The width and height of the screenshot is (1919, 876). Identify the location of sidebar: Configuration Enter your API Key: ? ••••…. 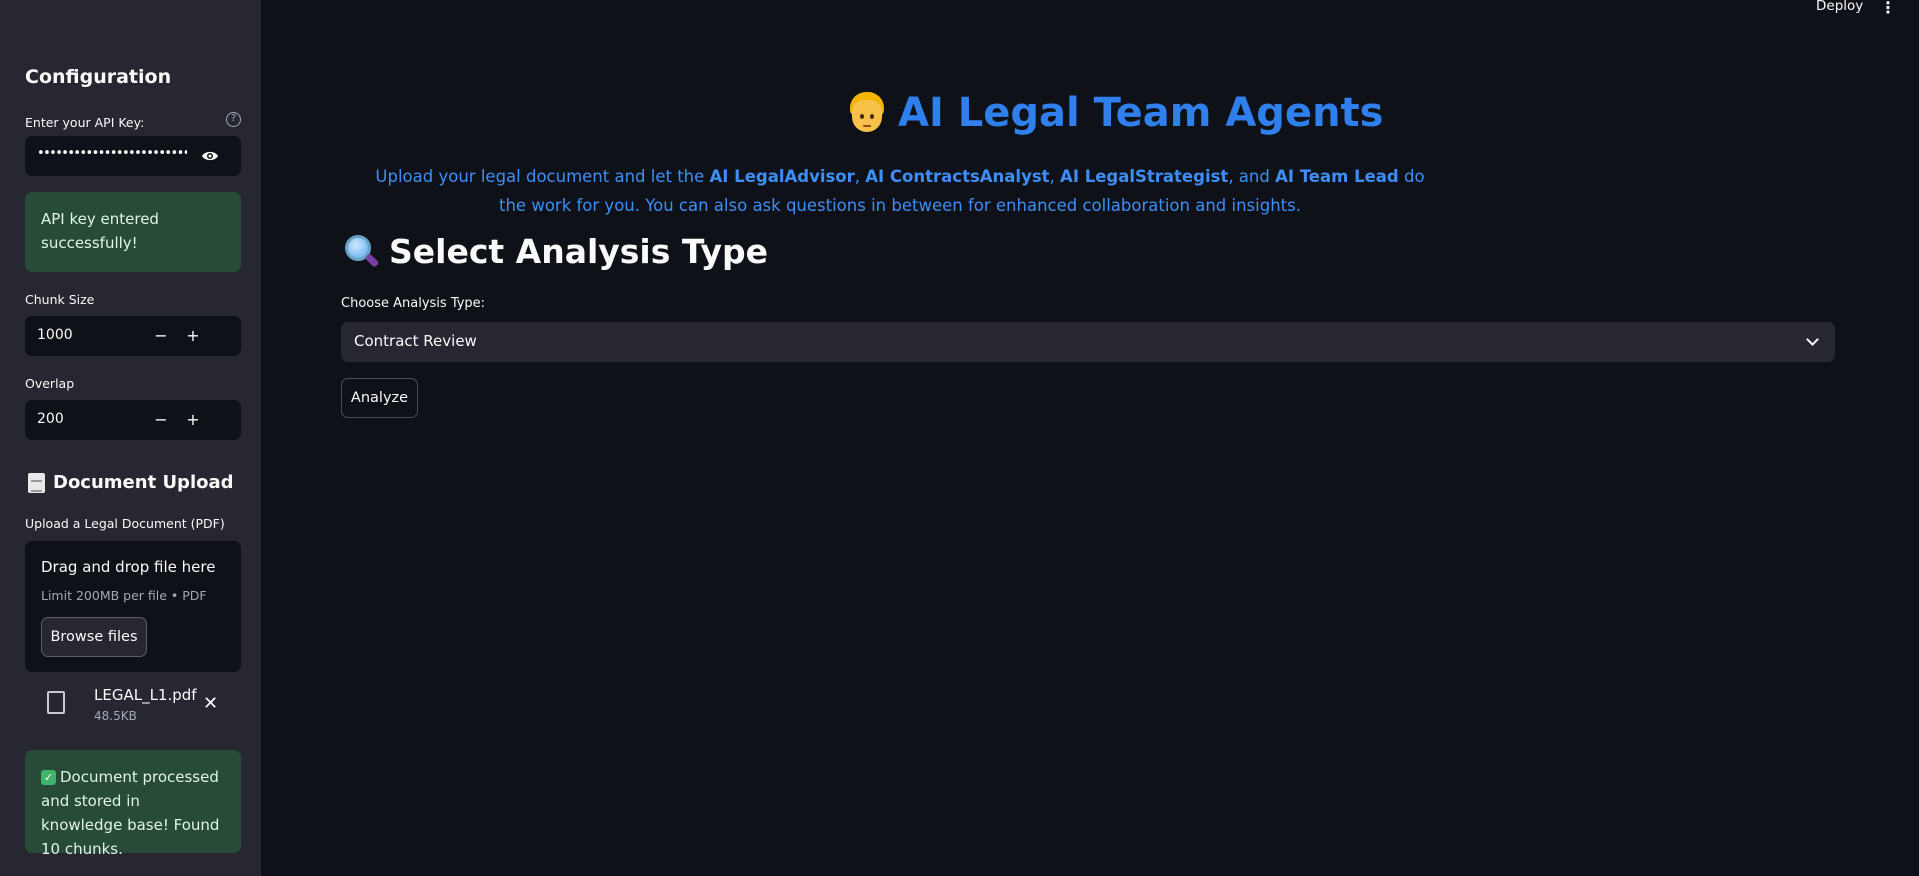
(130, 438).